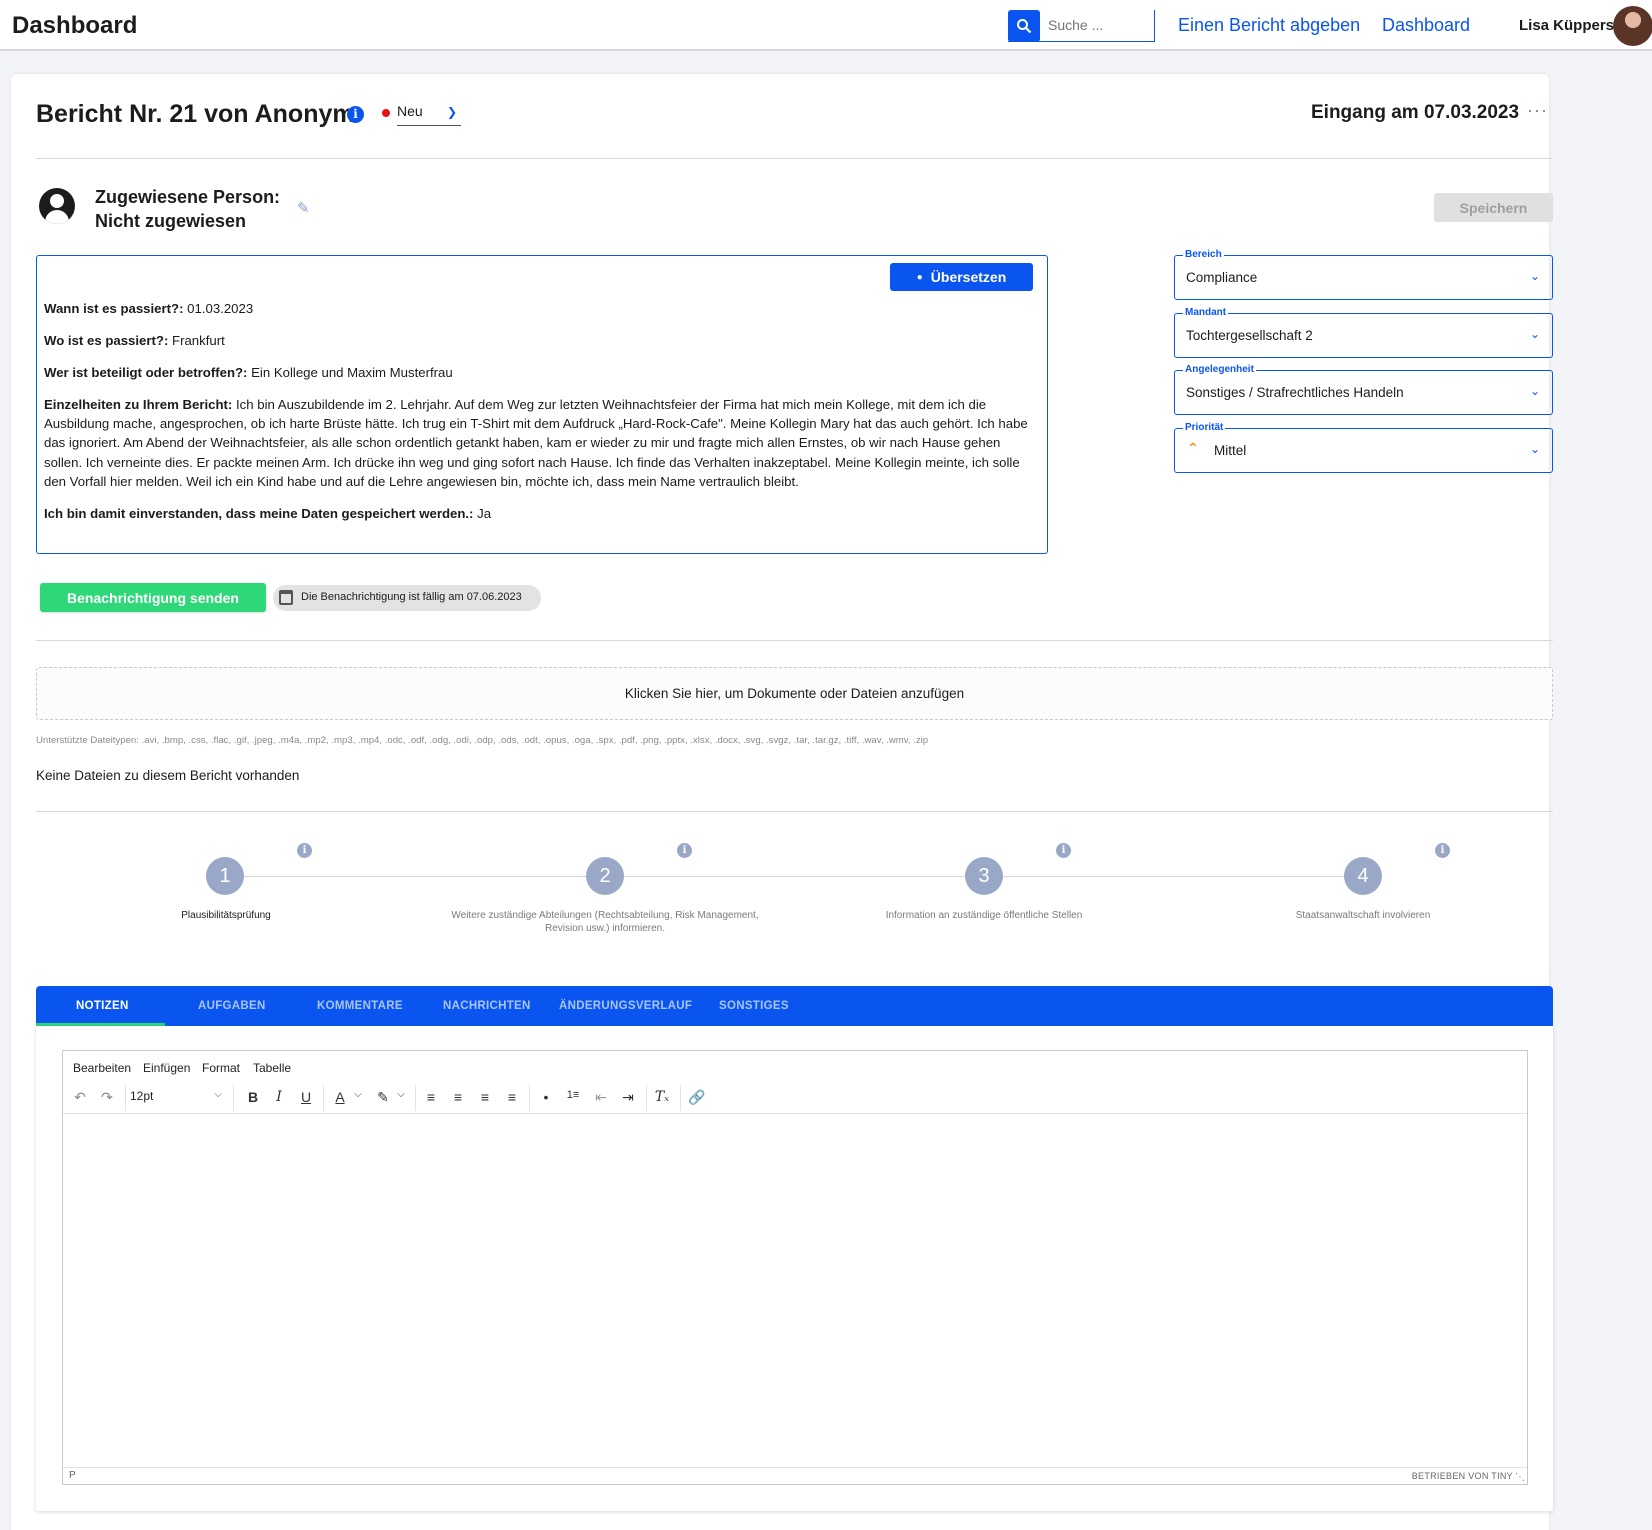 This screenshot has width=1652, height=1530. I want to click on menu-tabelle: Tabelle, so click(272, 1068).